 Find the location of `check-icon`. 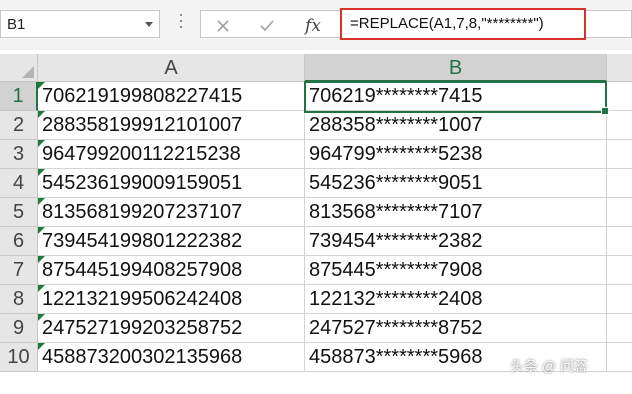

check-icon is located at coordinates (267, 26).